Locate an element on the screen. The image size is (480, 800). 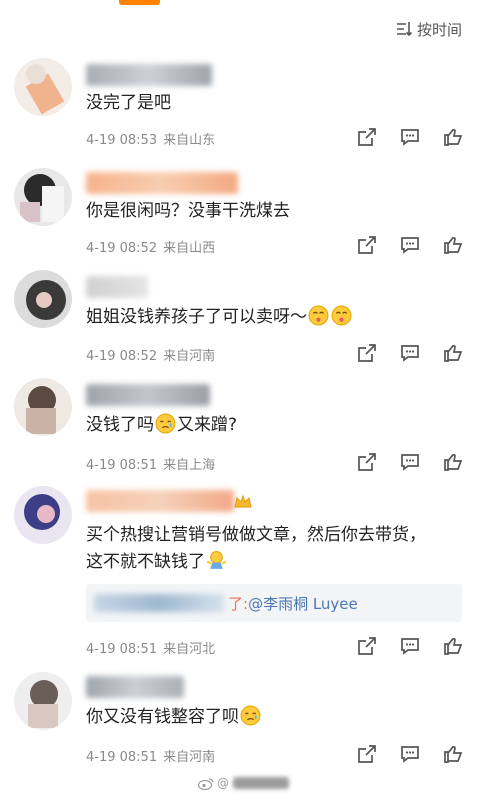
sort-label: 按时间 is located at coordinates (439, 29).